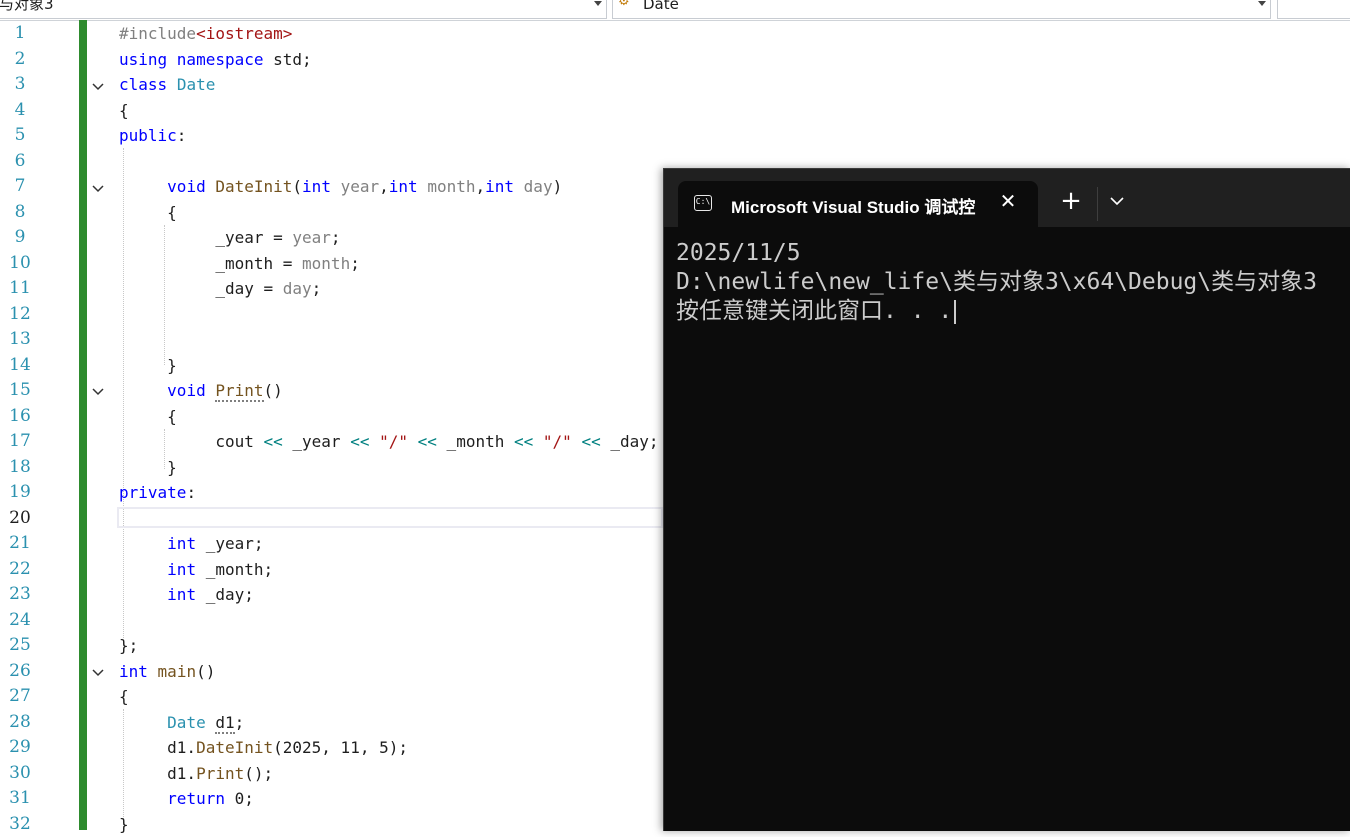  I want to click on plus-icon: +, so click(1071, 201).